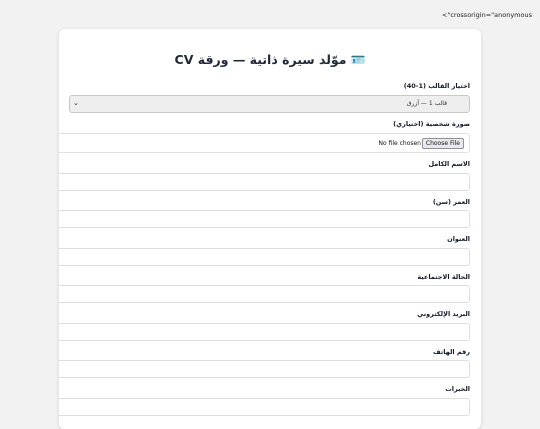 Image resolution: width=540 pixels, height=429 pixels. Describe the element at coordinates (431, 124) in the screenshot. I see `photo-label: صورة شخصية (اختياري)` at that location.